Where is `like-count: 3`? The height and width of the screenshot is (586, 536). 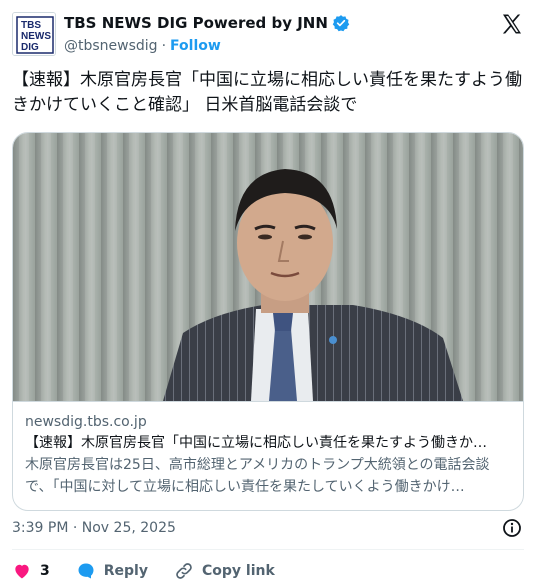 like-count: 3 is located at coordinates (45, 571).